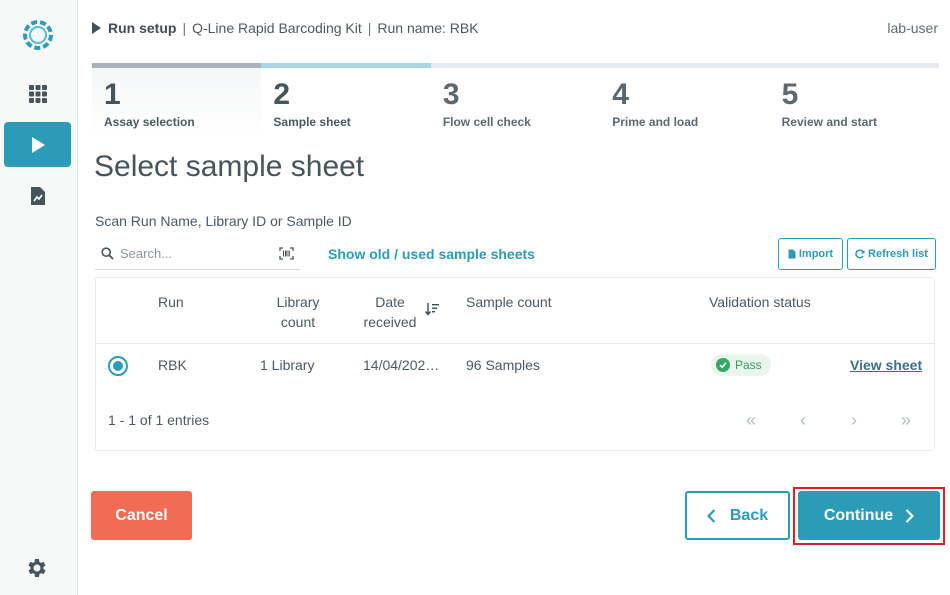 The width and height of the screenshot is (950, 595). What do you see at coordinates (685, 101) in the screenshot?
I see `step-prime-and-load: 4 Prime and load` at bounding box center [685, 101].